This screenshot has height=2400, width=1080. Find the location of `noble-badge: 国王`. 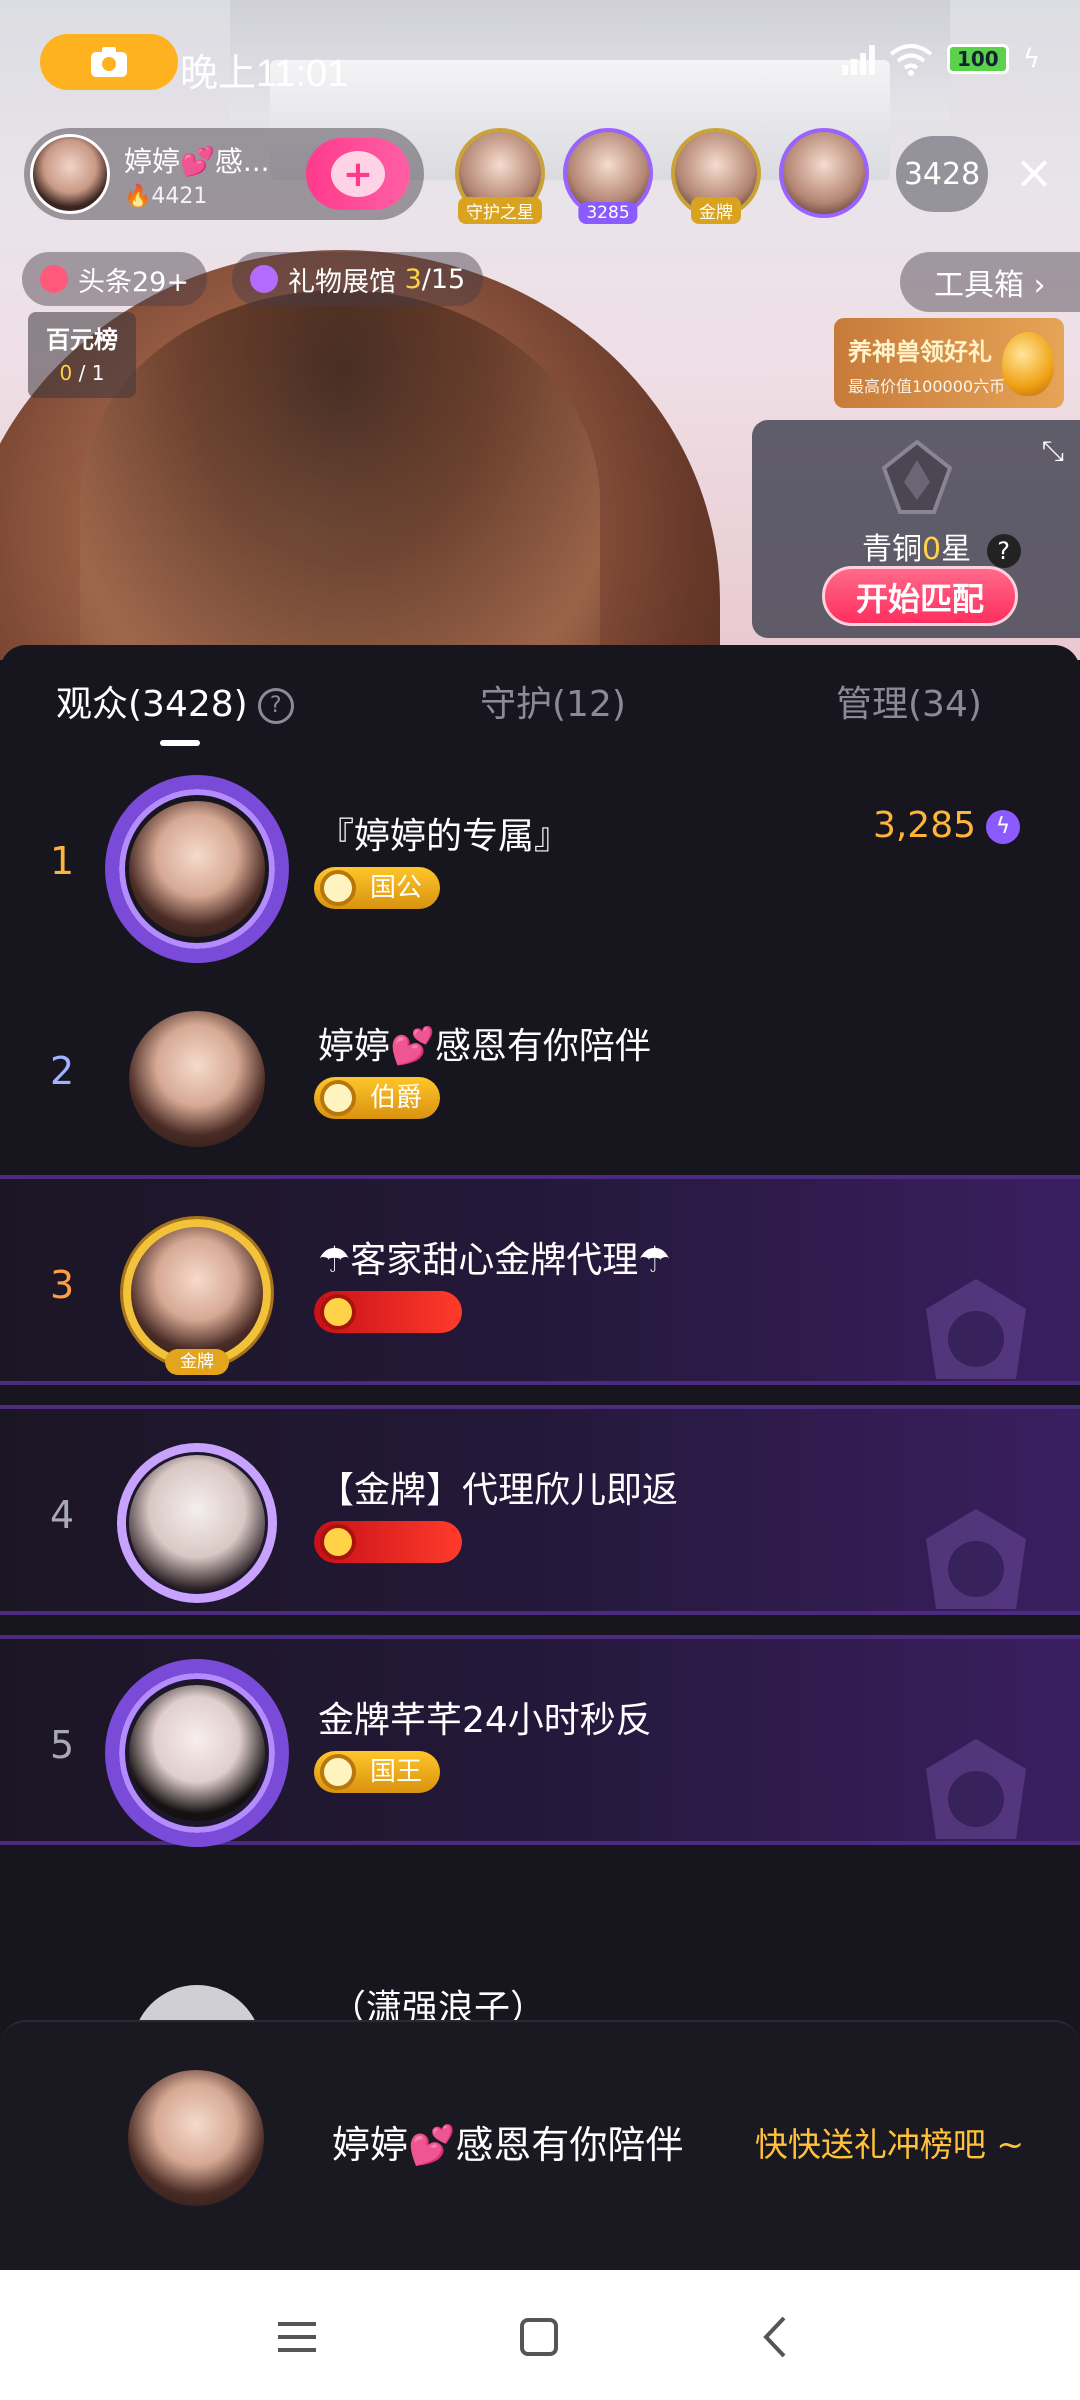

noble-badge: 国王 is located at coordinates (377, 1772).